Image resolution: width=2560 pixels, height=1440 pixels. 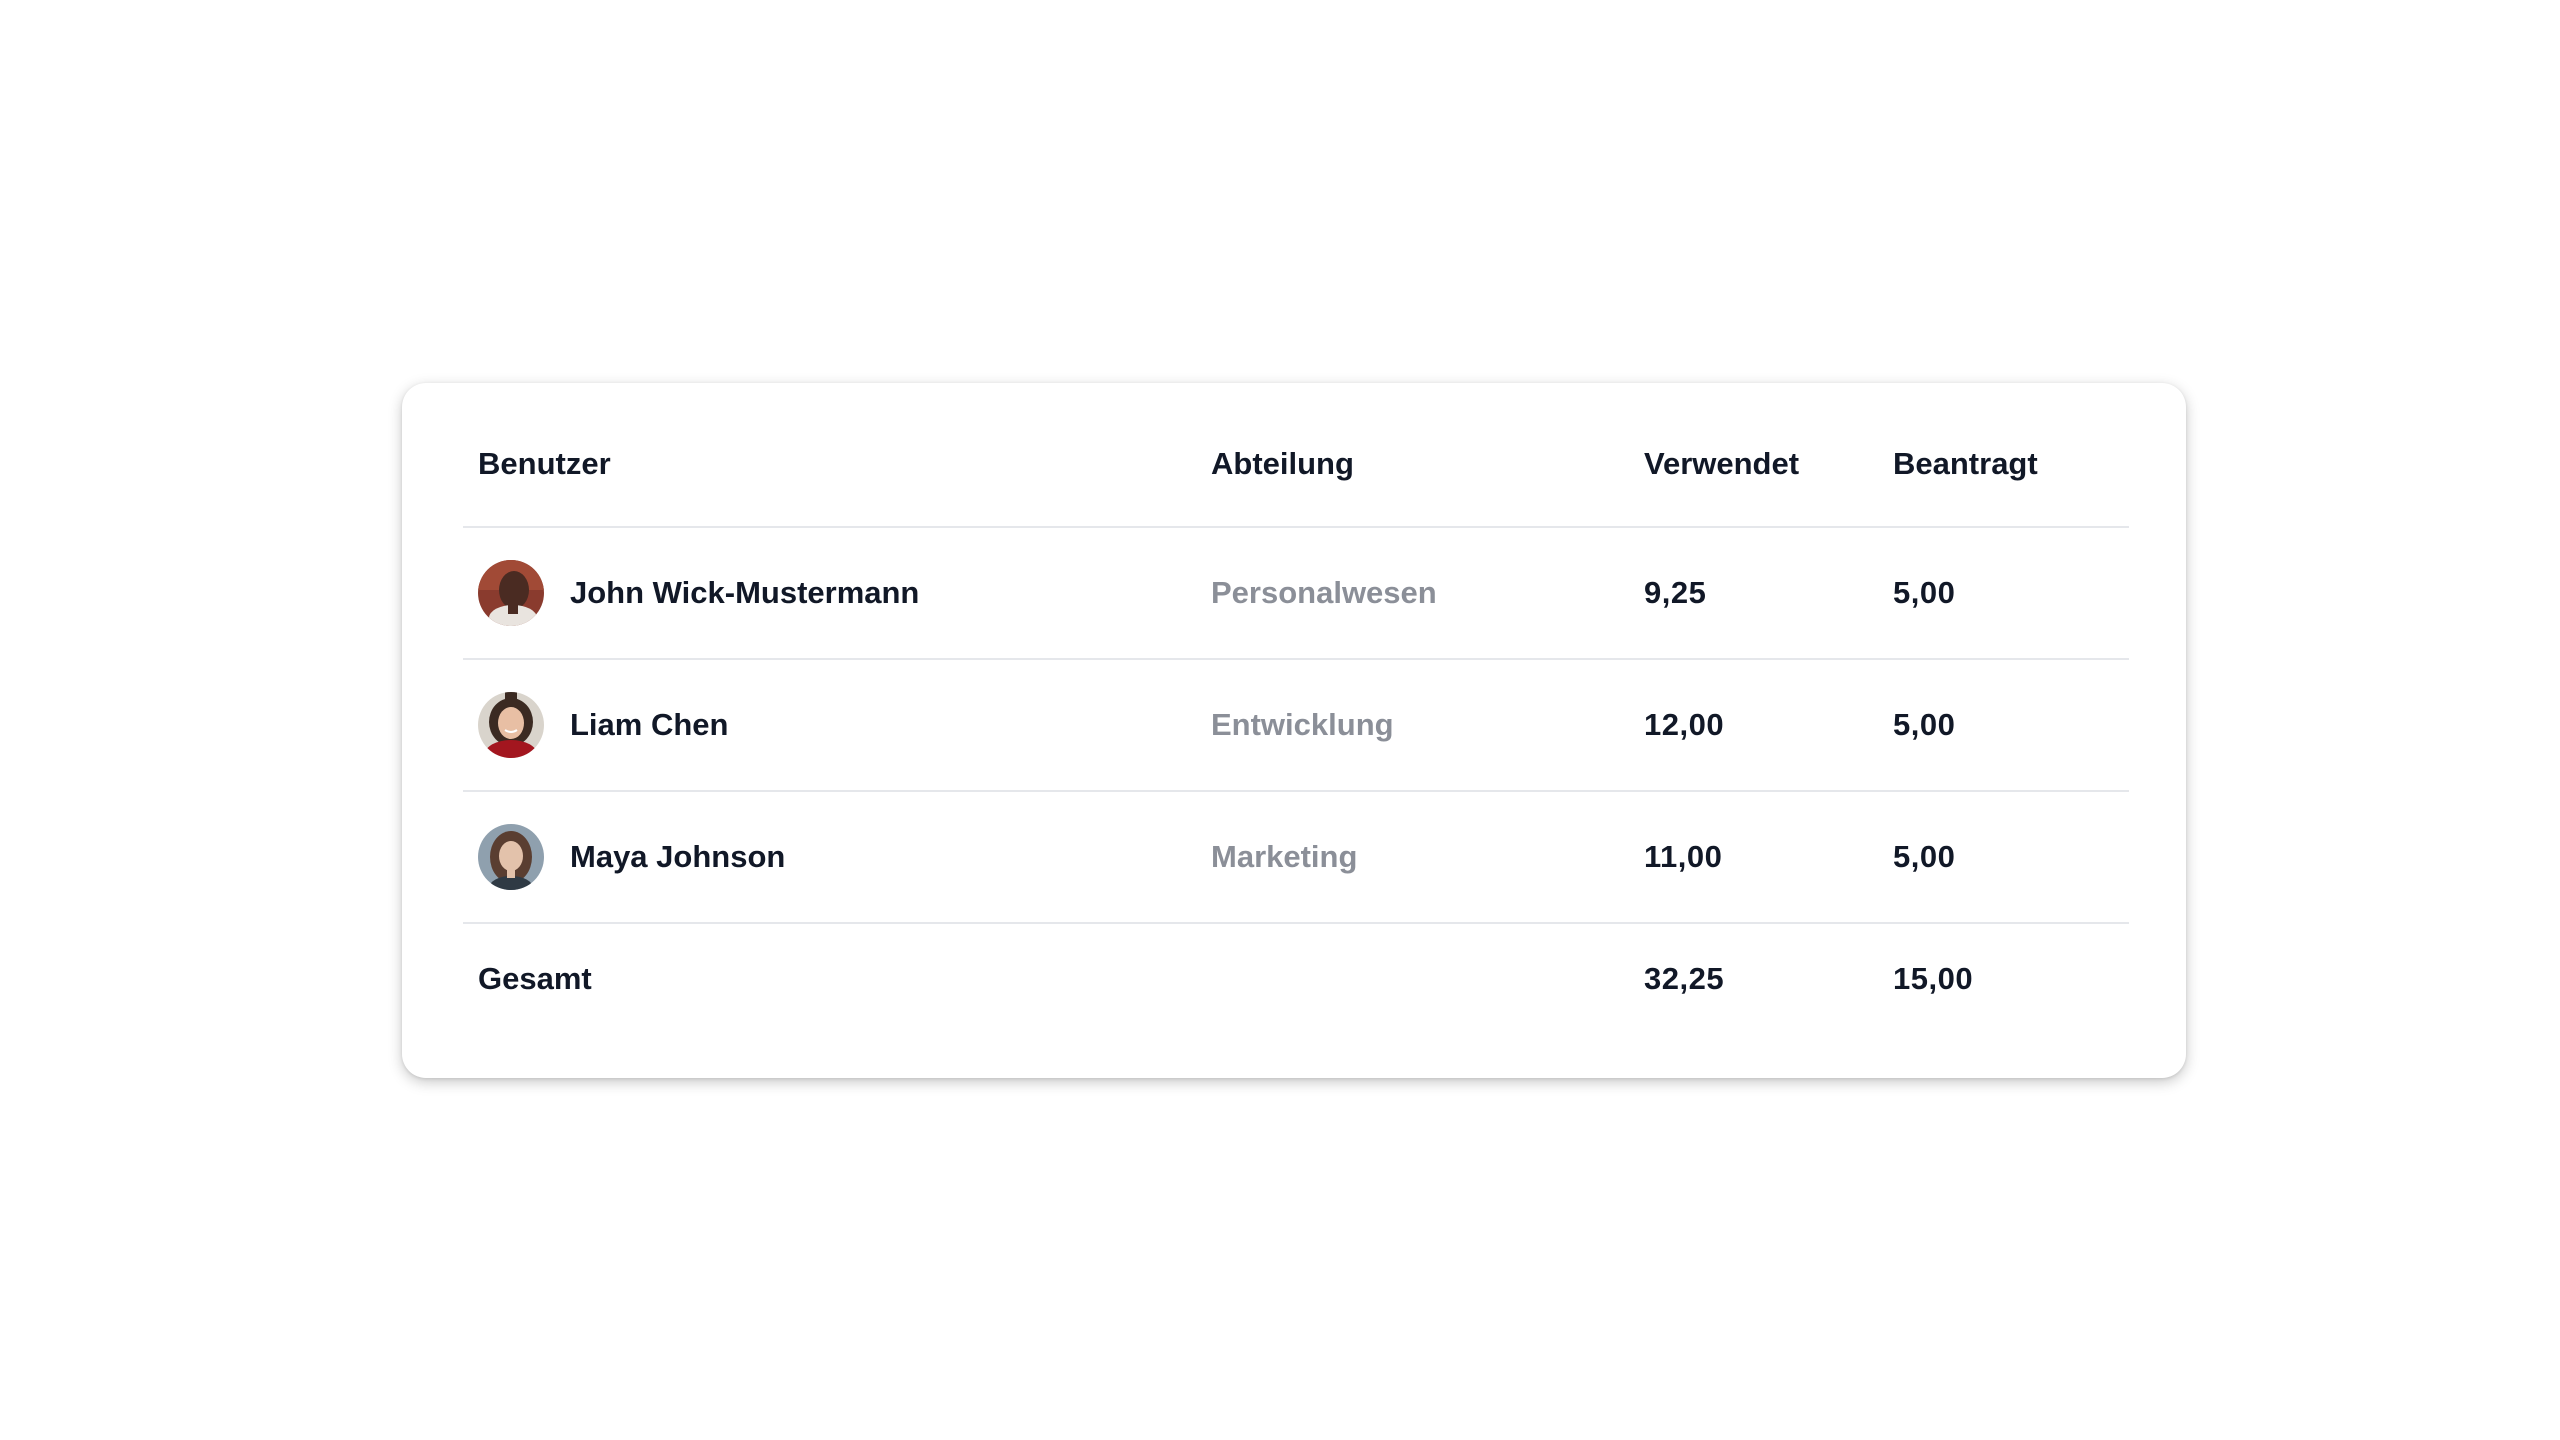 I want to click on user-cell: Maya Johnson, so click(x=631, y=857).